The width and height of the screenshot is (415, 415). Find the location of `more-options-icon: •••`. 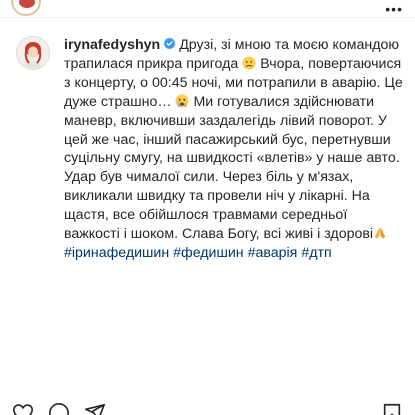

more-options-icon: ••• is located at coordinates (394, 9).